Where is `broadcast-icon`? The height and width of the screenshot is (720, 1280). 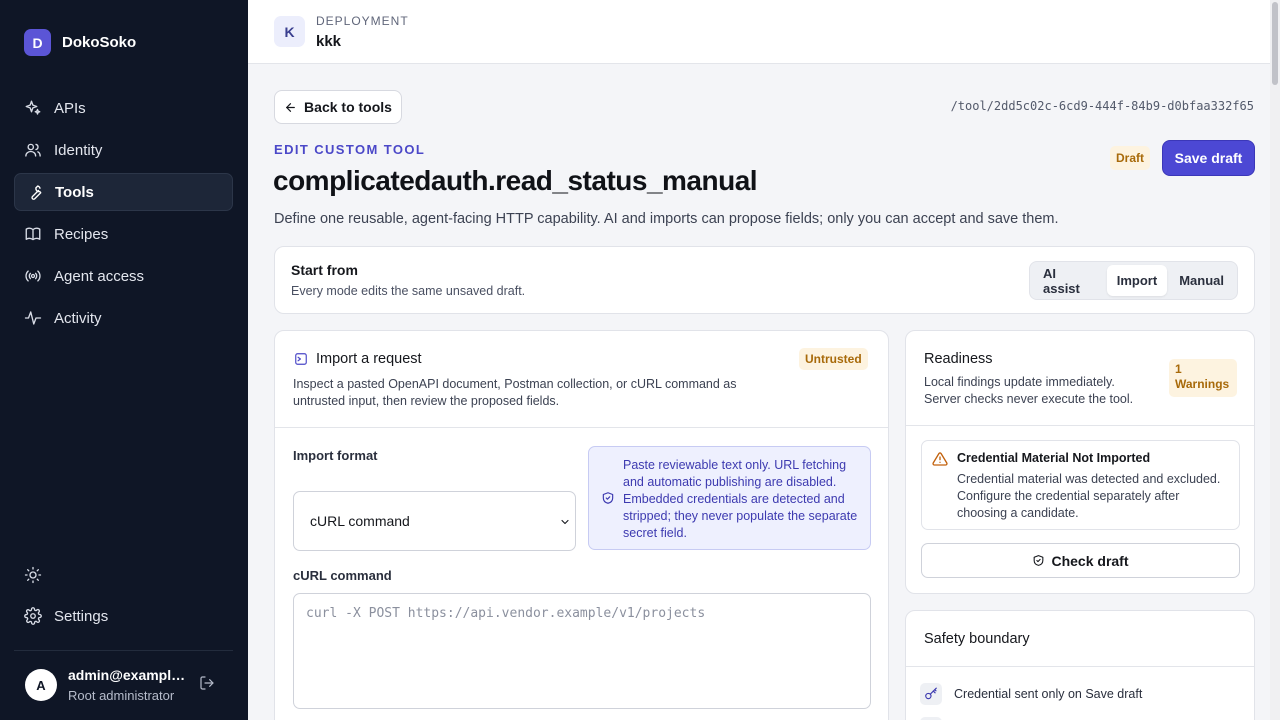 broadcast-icon is located at coordinates (33, 276).